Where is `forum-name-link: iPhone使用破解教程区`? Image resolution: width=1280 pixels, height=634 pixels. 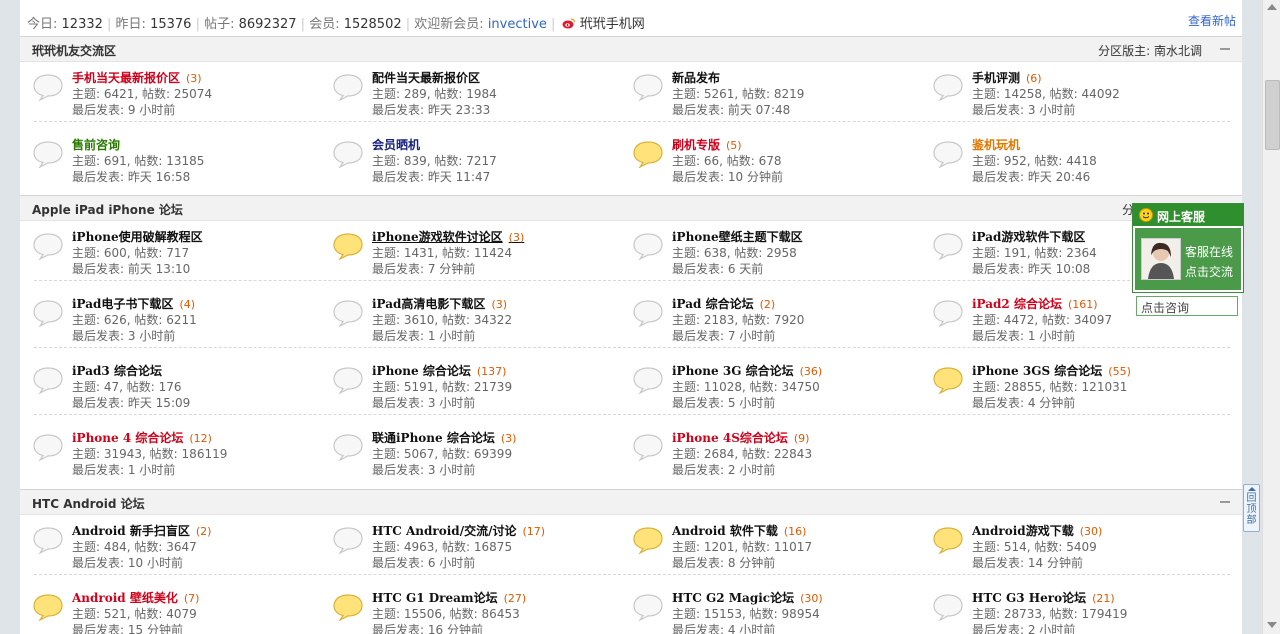
forum-name-link: iPhone使用破解教程区 is located at coordinates (137, 236).